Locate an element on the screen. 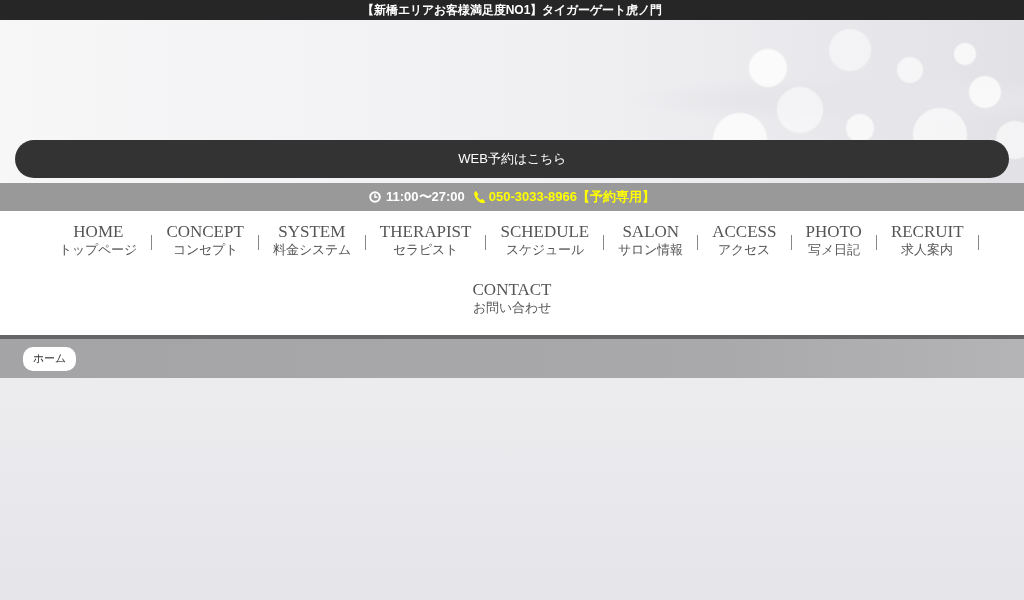 The width and height of the screenshot is (1024, 600). phone-icon is located at coordinates (479, 197).